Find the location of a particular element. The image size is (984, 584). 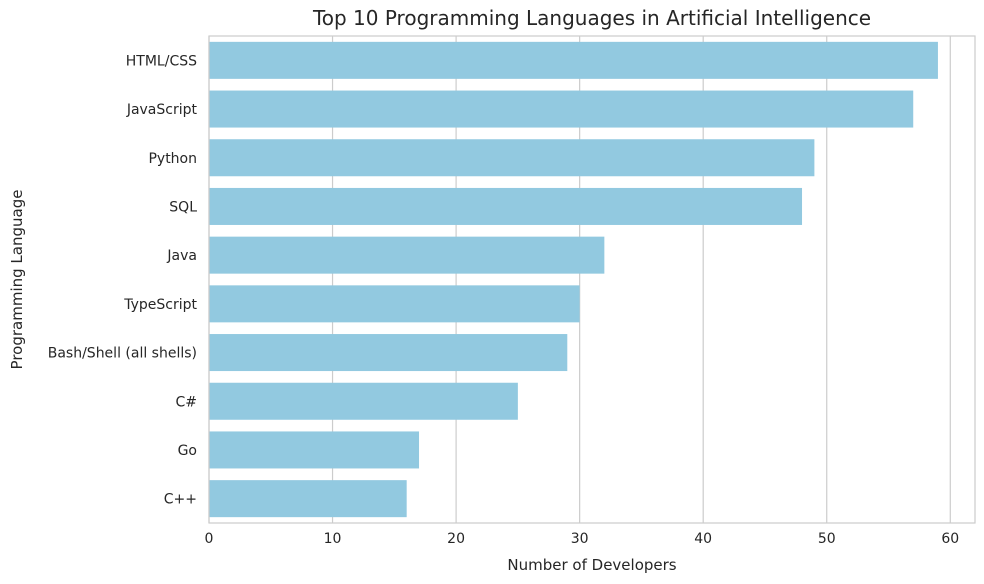

y-axis-label: Programming Language is located at coordinates (17, 280).